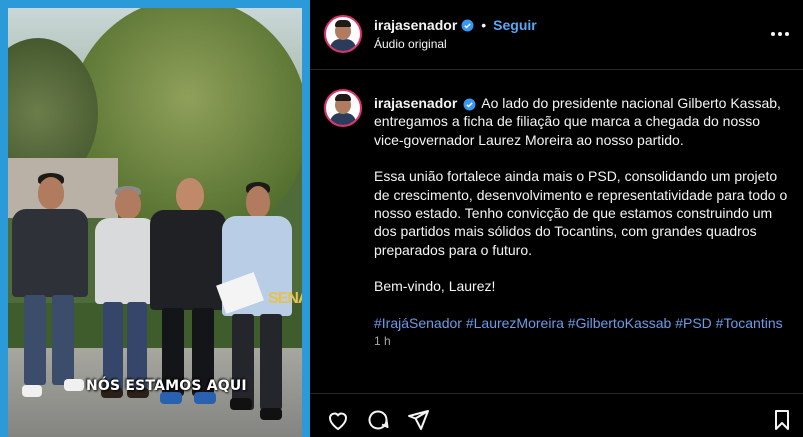 The height and width of the screenshot is (437, 803). What do you see at coordinates (378, 420) in the screenshot?
I see `comment-icon` at bounding box center [378, 420].